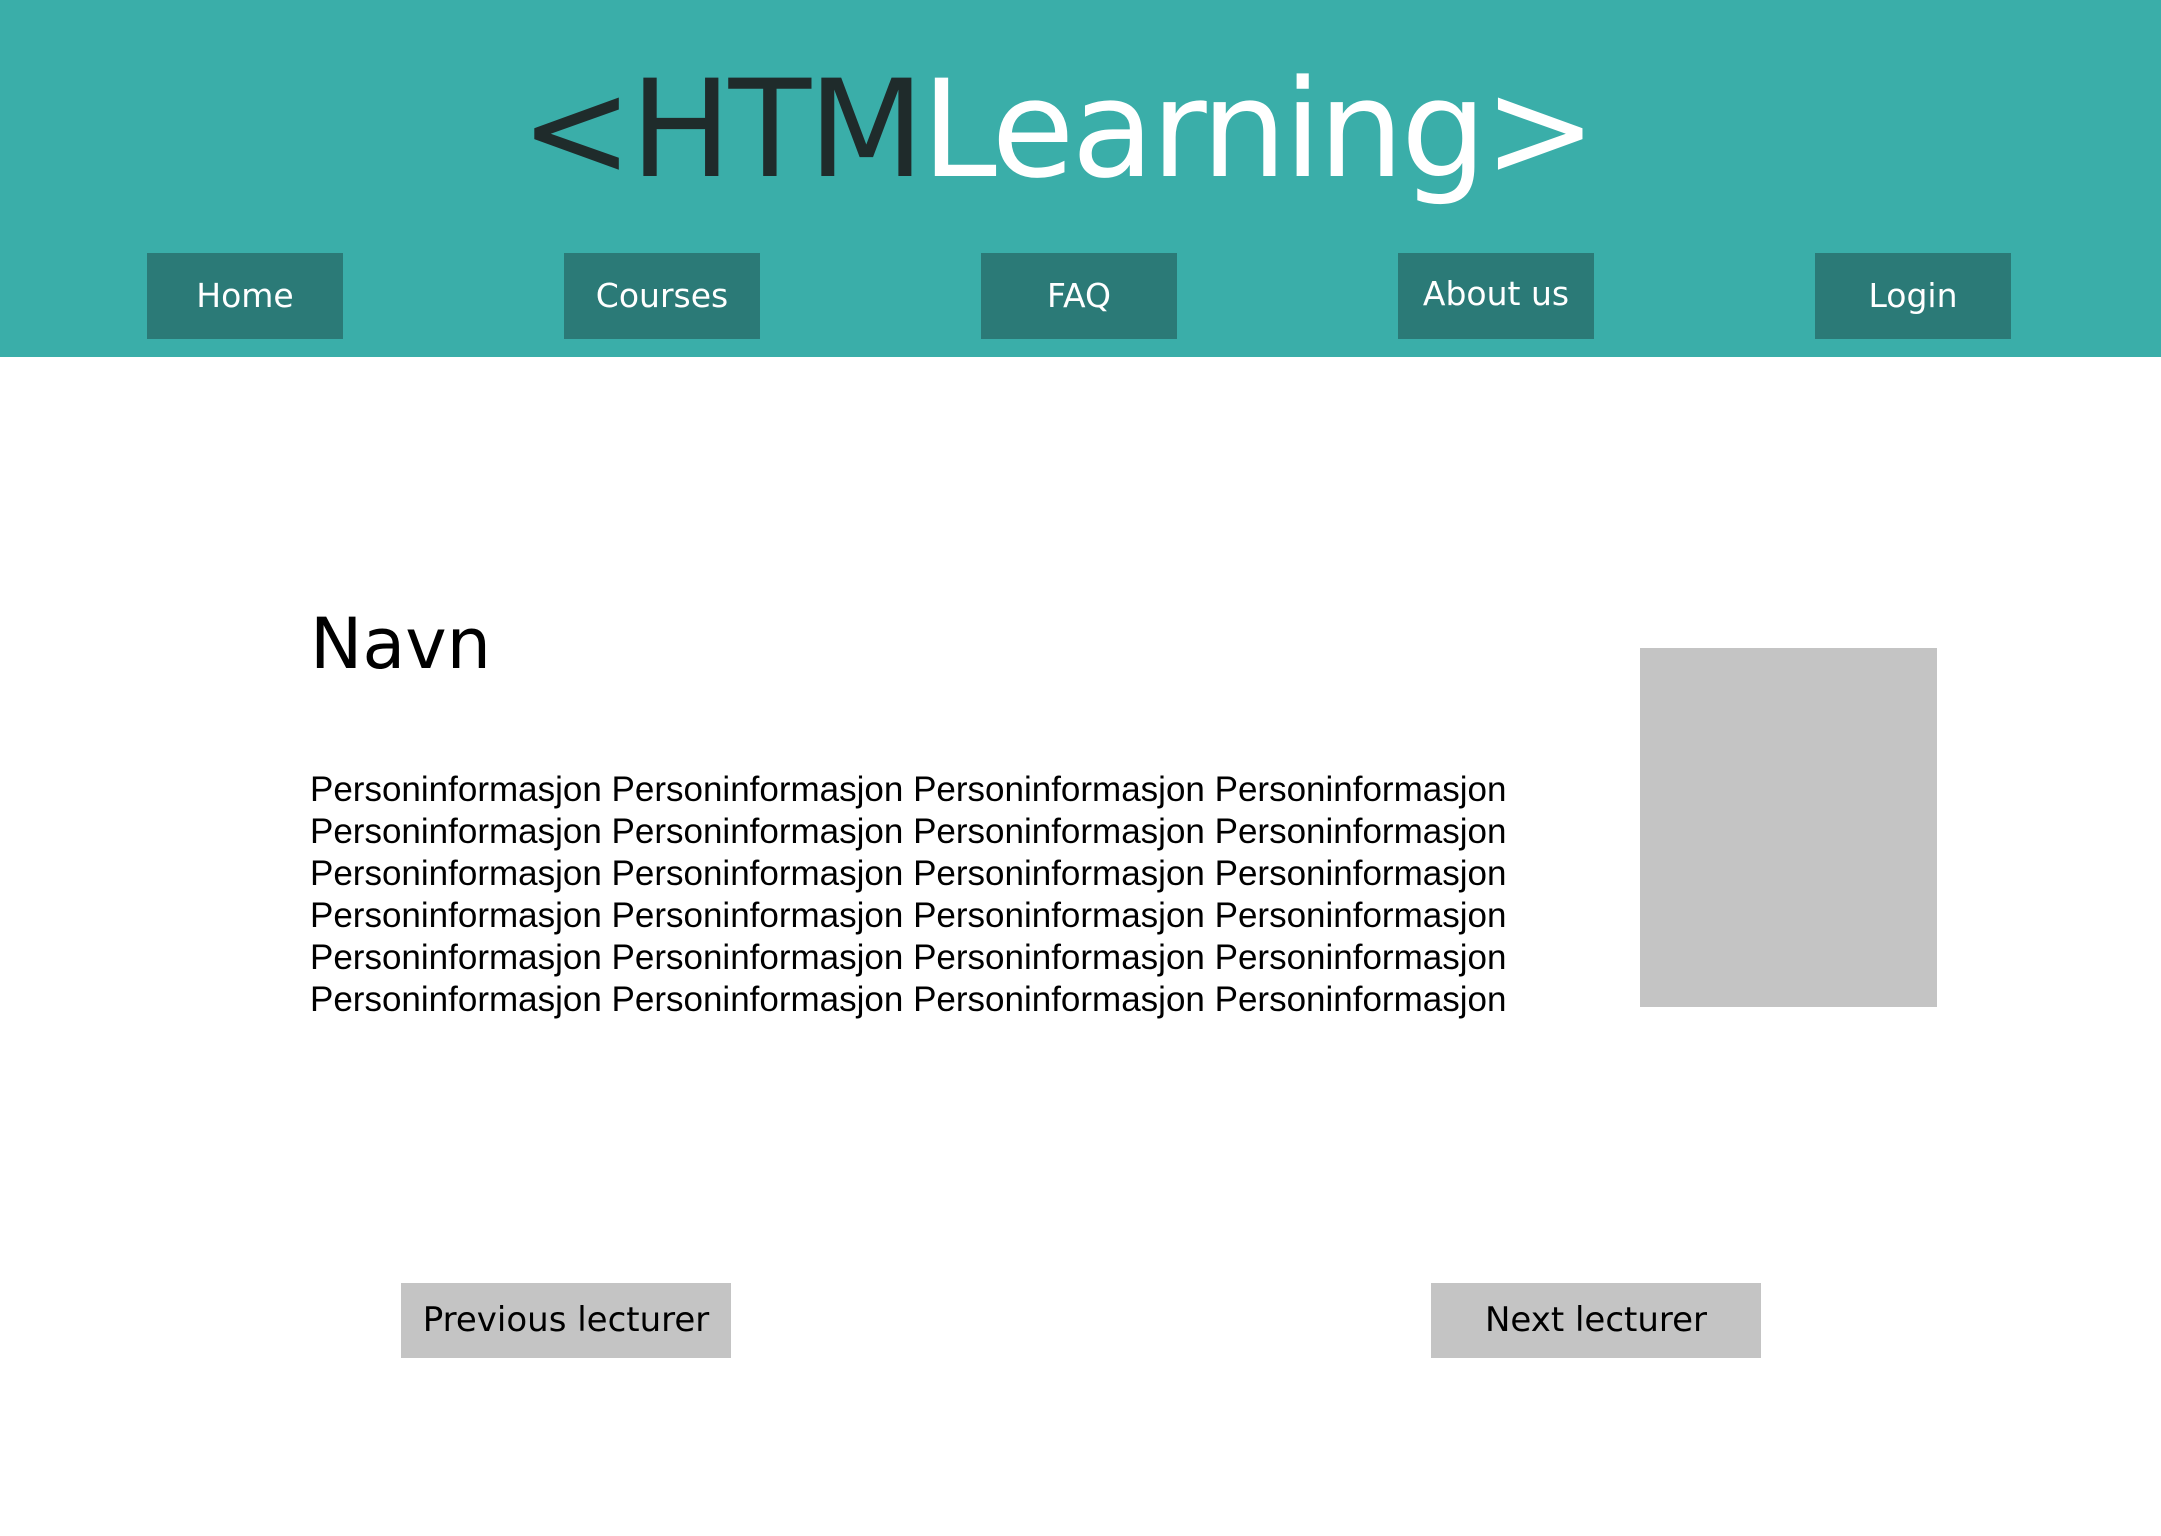 Image resolution: width=2161 pixels, height=1536 pixels. What do you see at coordinates (401, 644) in the screenshot?
I see `lecturer-name: Navn` at bounding box center [401, 644].